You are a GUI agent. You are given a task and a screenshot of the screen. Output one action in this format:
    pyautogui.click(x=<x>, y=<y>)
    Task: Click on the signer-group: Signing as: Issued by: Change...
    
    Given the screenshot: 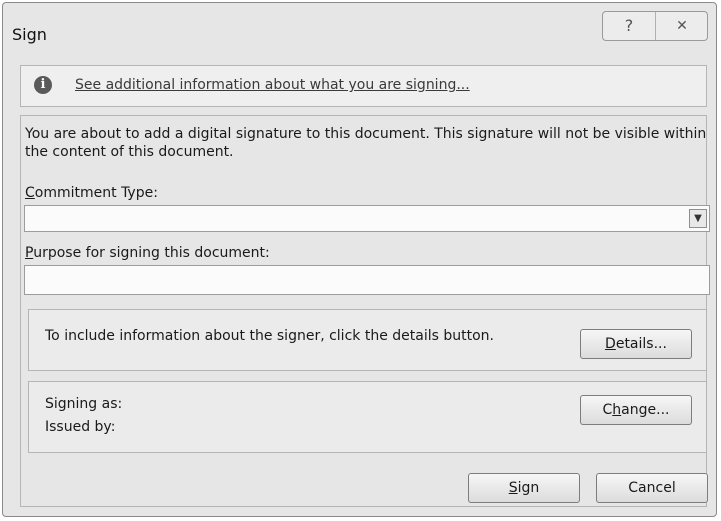 What is the action you would take?
    pyautogui.click(x=367, y=417)
    